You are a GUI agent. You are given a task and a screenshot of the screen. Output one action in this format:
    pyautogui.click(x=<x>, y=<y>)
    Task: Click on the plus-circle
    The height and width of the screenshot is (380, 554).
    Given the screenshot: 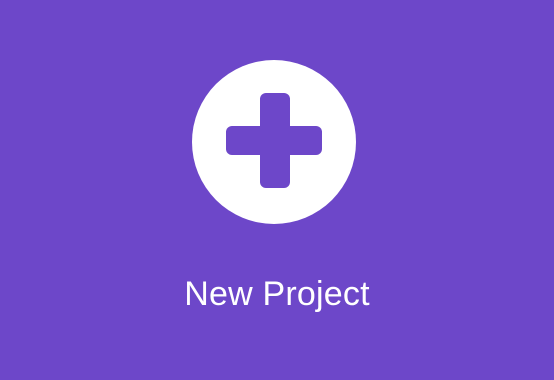 What is the action you would take?
    pyautogui.click(x=274, y=142)
    